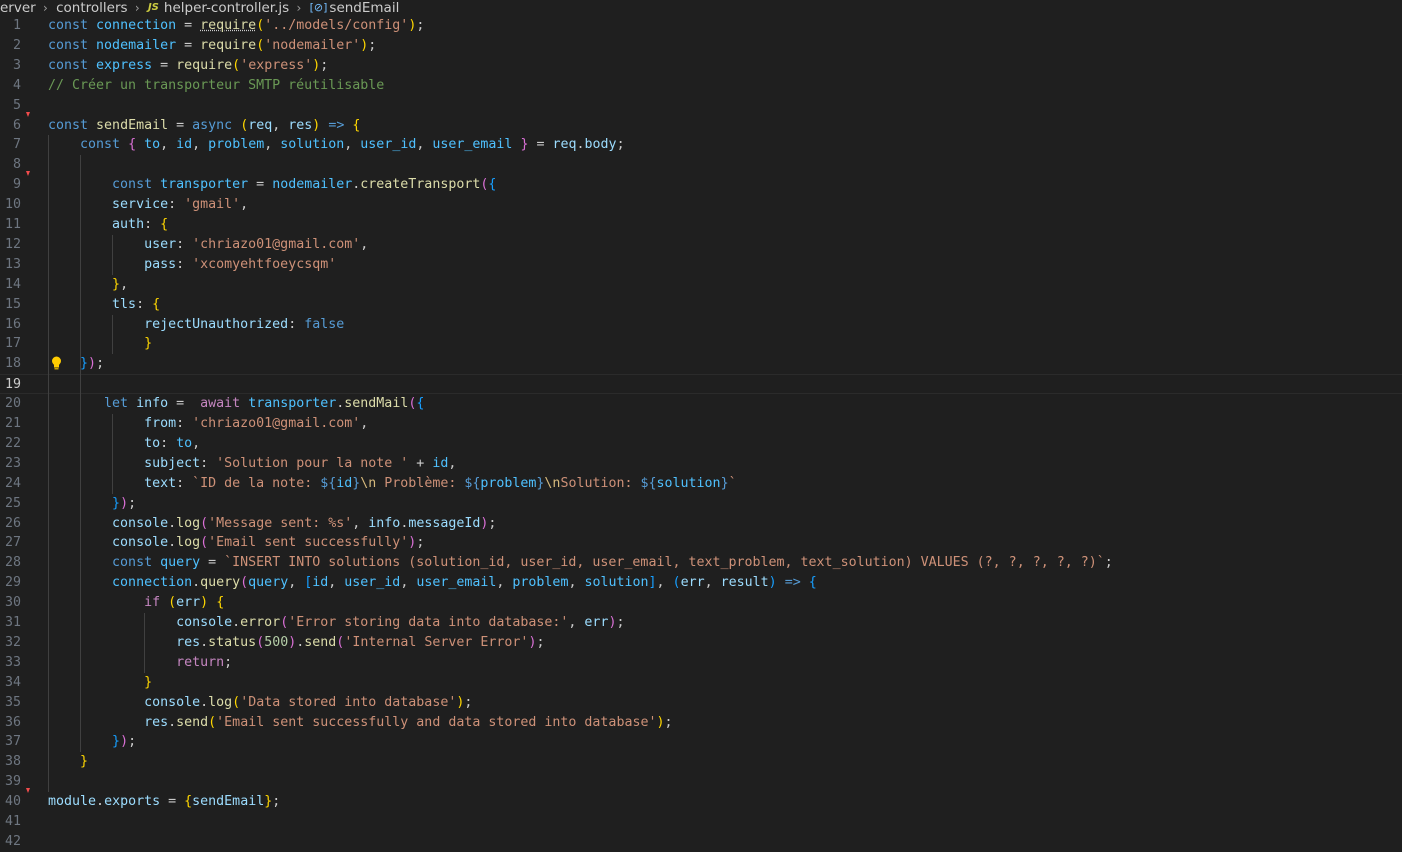 Image resolution: width=1402 pixels, height=852 pixels. I want to click on breadcrumb-item-controllers: controllers, so click(91, 8).